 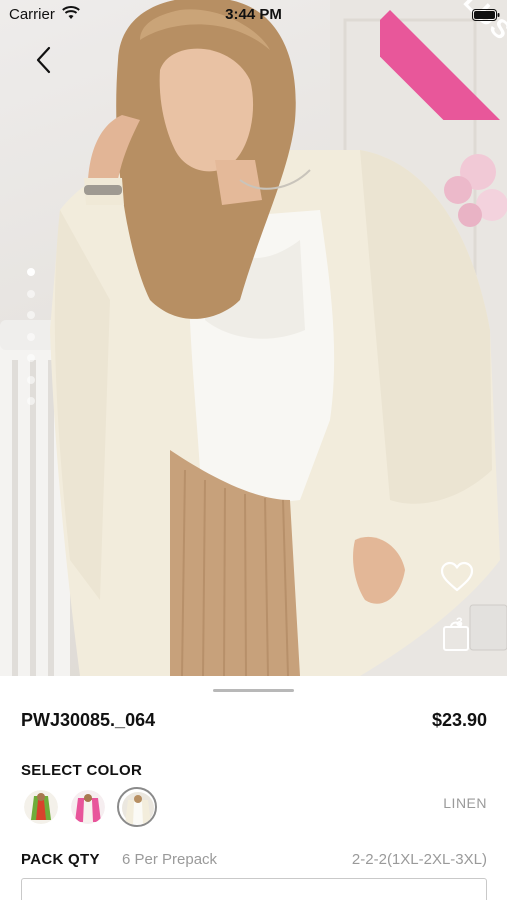 What do you see at coordinates (459, 622) in the screenshot?
I see `cart-count-badge: 3` at bounding box center [459, 622].